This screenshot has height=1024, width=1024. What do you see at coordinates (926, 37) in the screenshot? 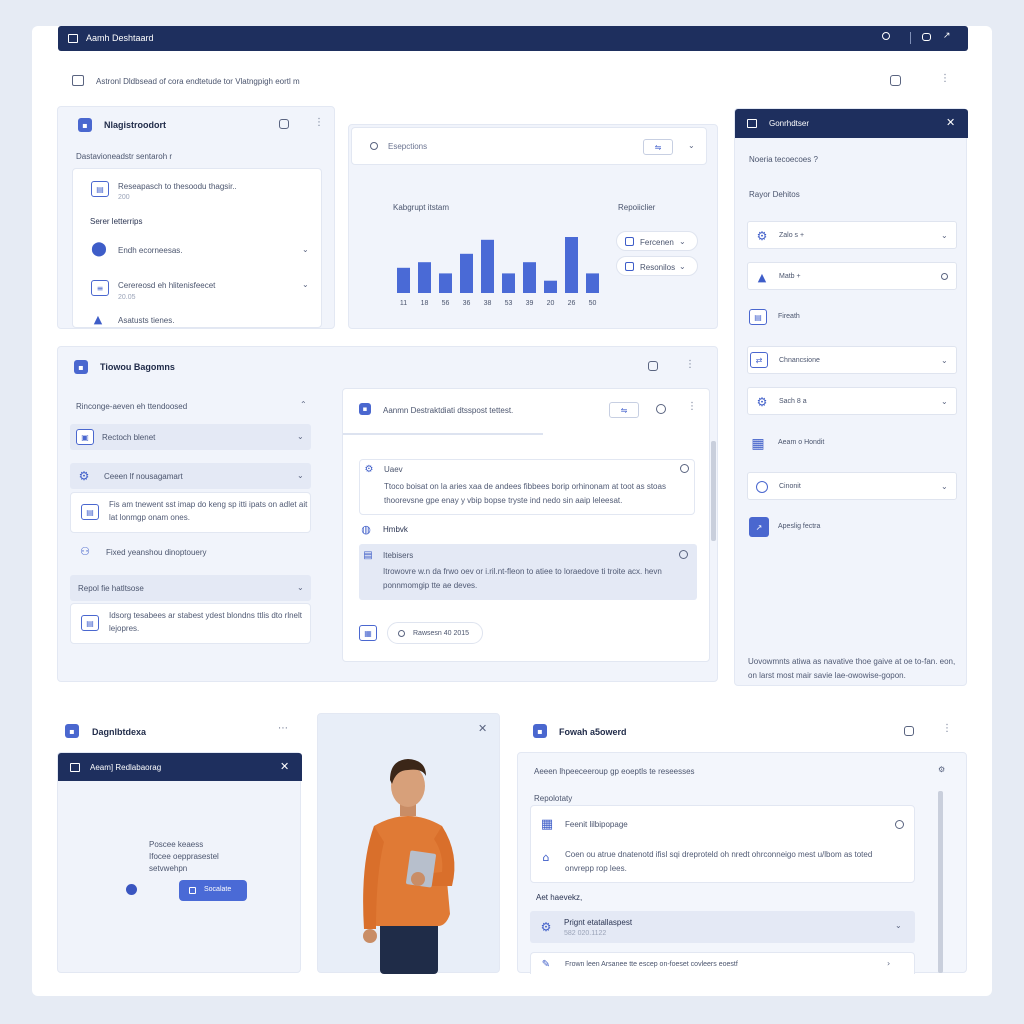
I see `bell-icon` at bounding box center [926, 37].